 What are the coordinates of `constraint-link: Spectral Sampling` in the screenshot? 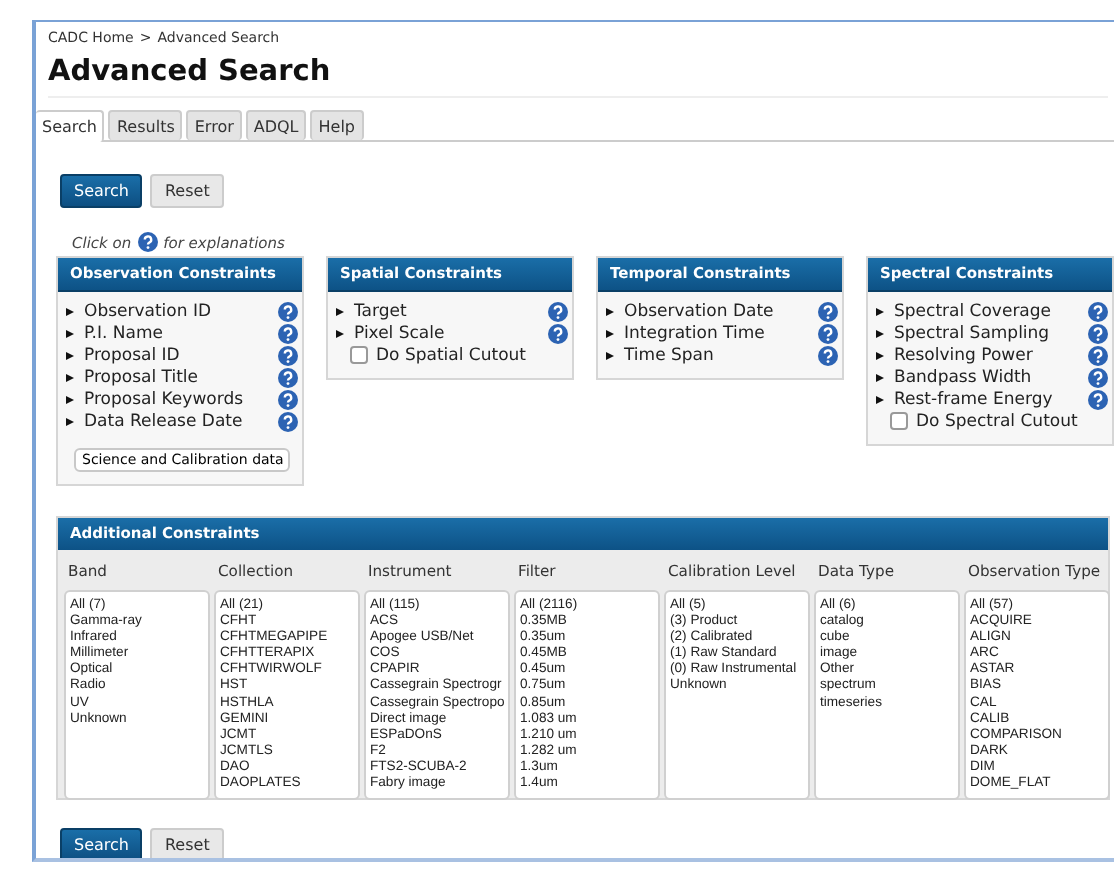 It's located at (991, 333).